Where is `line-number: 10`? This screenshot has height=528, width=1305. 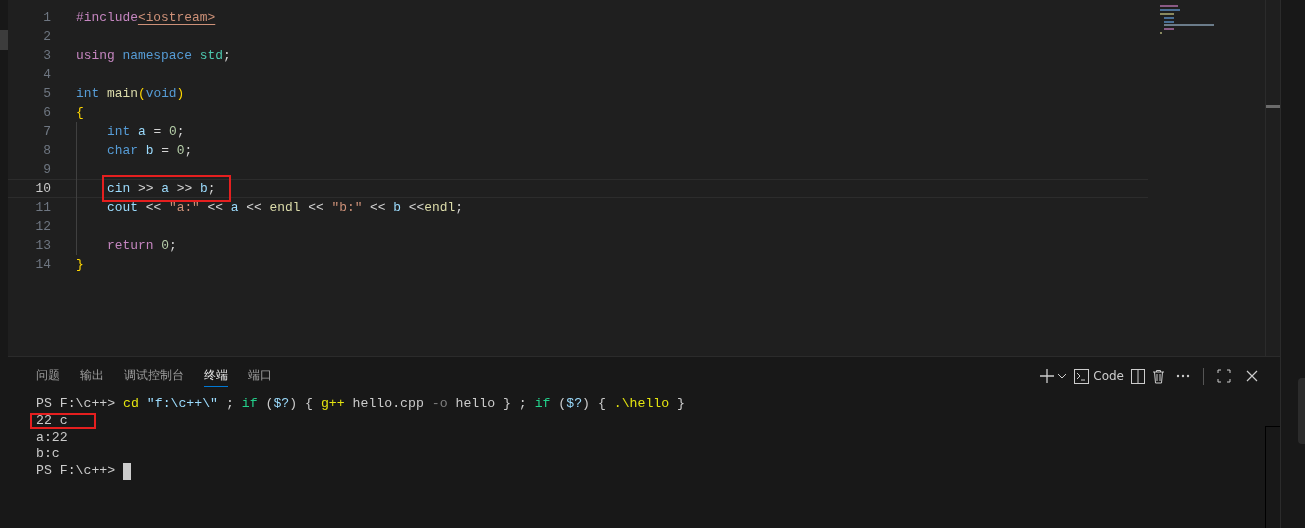
line-number: 10 is located at coordinates (42, 189).